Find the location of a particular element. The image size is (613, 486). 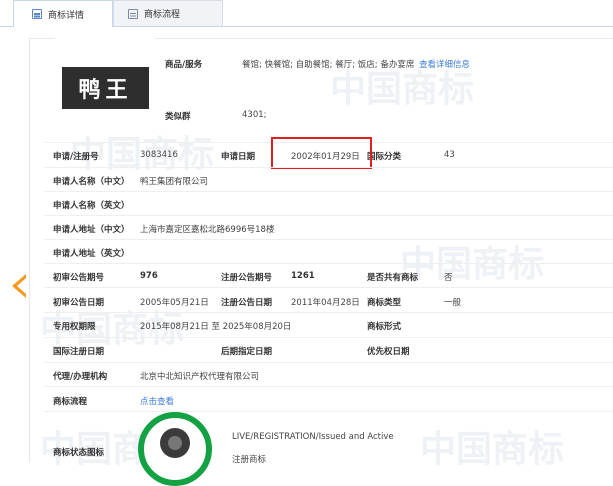

tab-trademark-process: 商标流程 is located at coordinates (168, 13).